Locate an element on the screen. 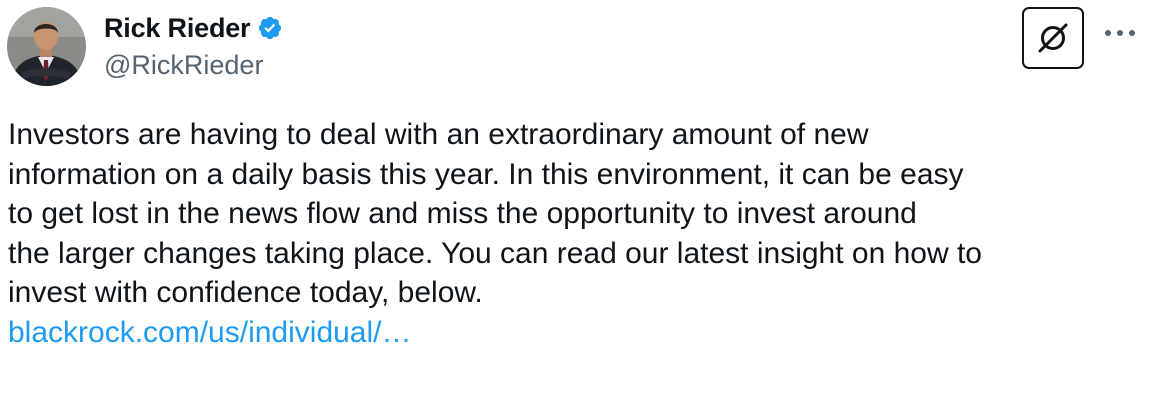 The height and width of the screenshot is (400, 1150). author-handle: @RickRieder is located at coordinates (183, 65).